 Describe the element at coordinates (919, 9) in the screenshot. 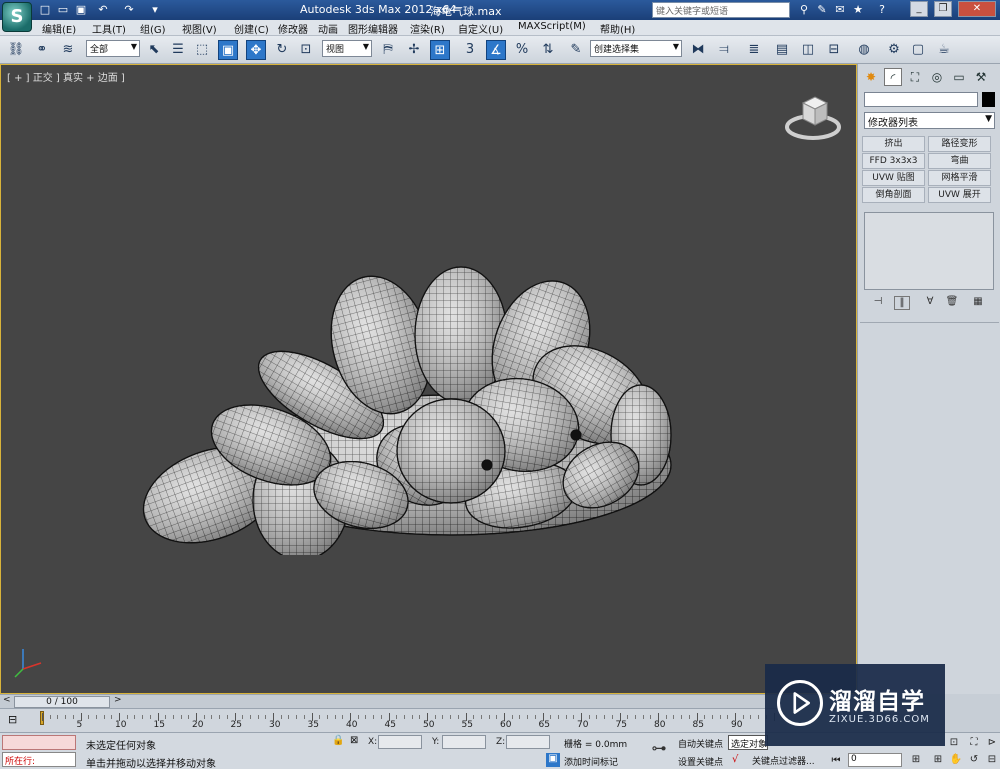

I see `minimize-button: _` at that location.